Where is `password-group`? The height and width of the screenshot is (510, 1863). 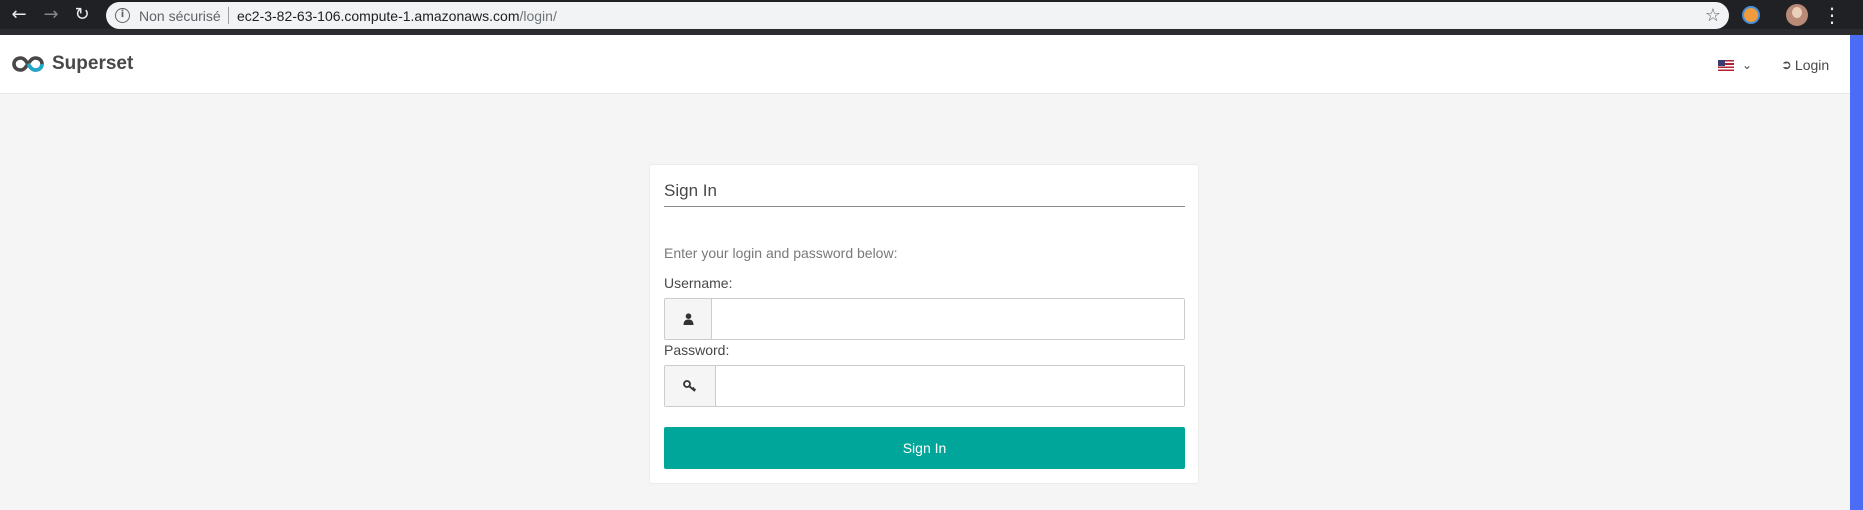 password-group is located at coordinates (924, 386).